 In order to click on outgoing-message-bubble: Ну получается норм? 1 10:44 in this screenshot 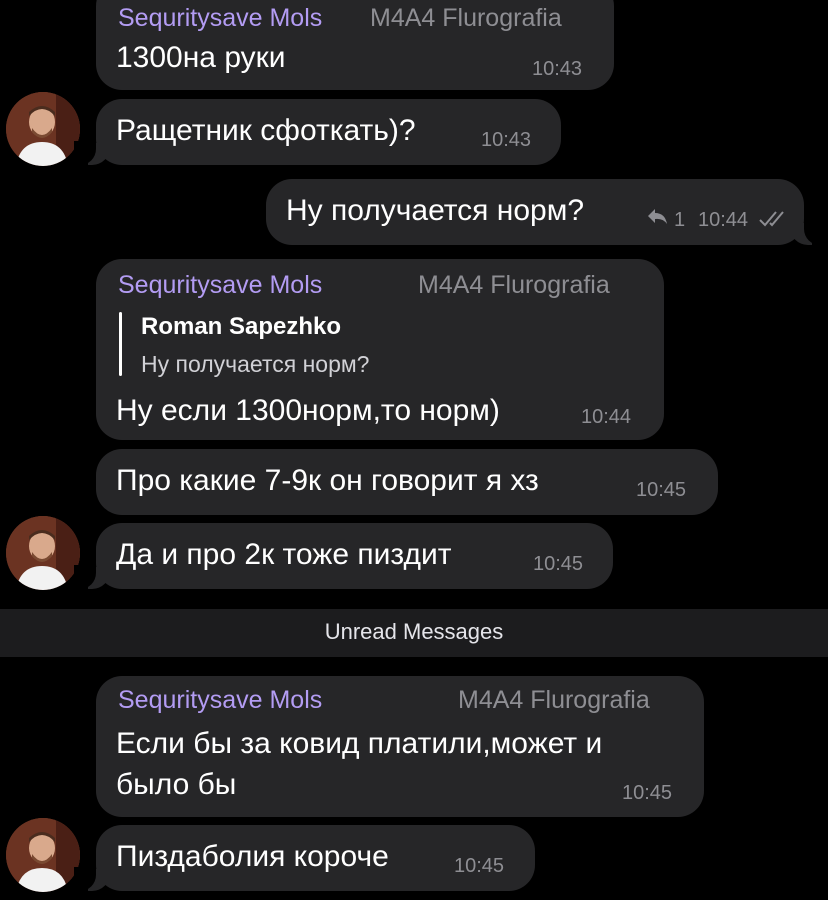, I will do `click(546, 212)`.